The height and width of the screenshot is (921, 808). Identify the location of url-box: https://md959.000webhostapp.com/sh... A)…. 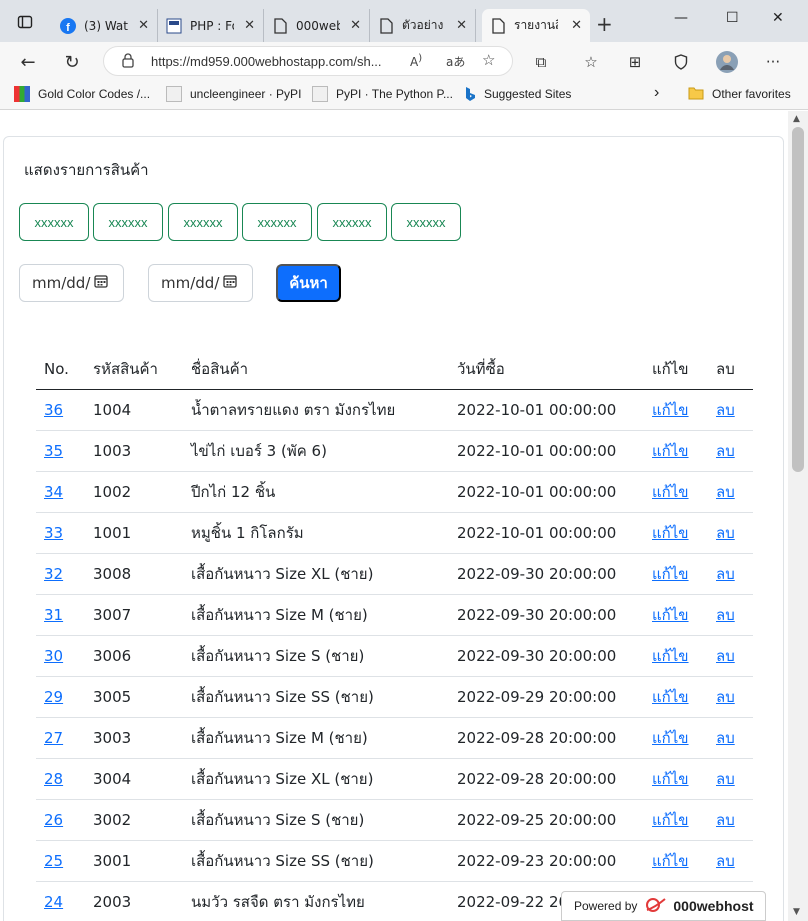
(308, 61).